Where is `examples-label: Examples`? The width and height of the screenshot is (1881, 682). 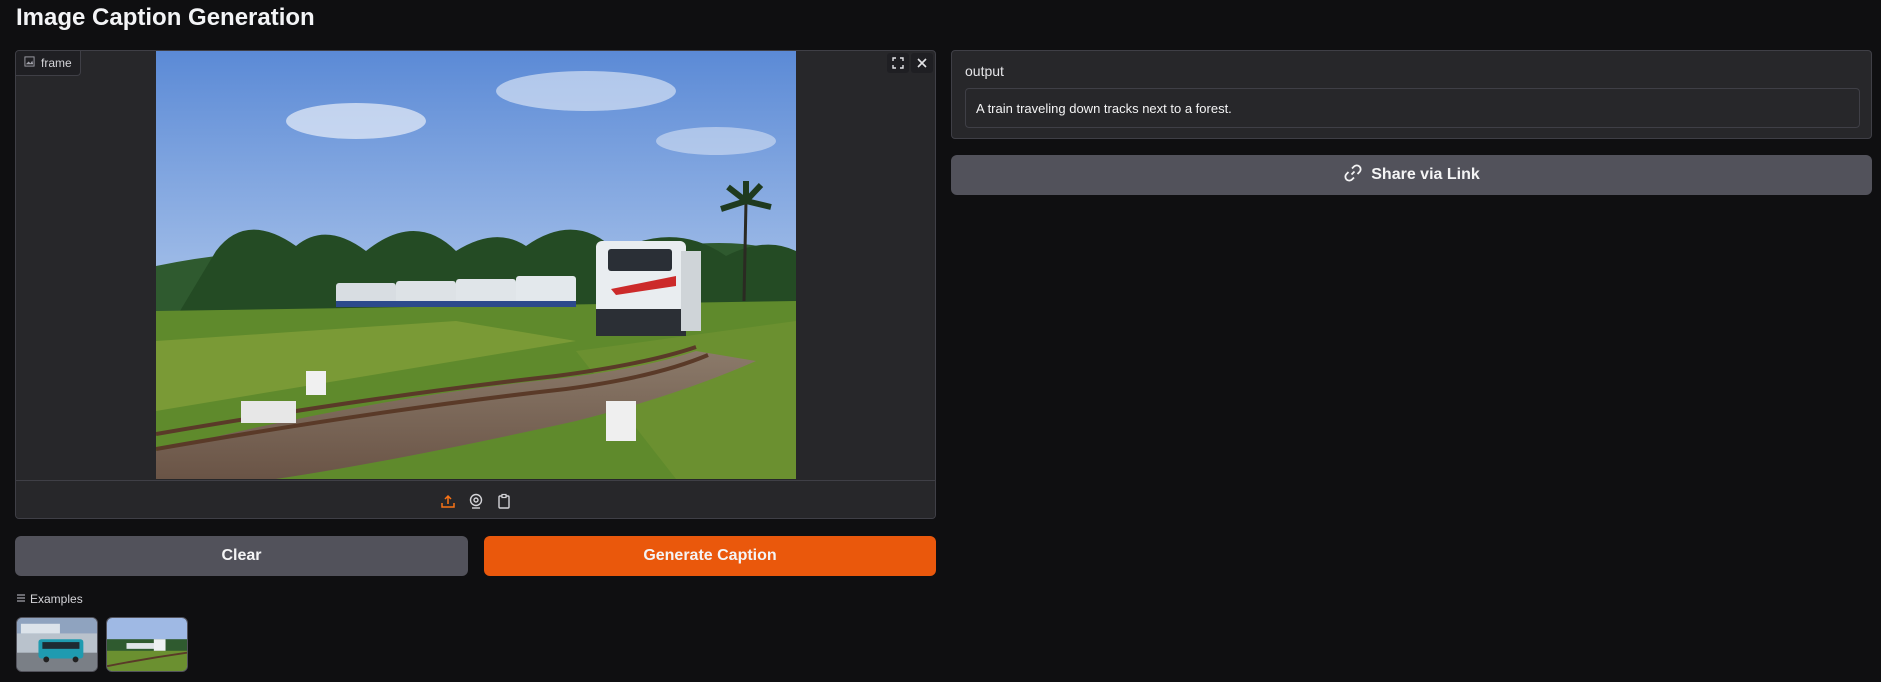
examples-label: Examples is located at coordinates (56, 599).